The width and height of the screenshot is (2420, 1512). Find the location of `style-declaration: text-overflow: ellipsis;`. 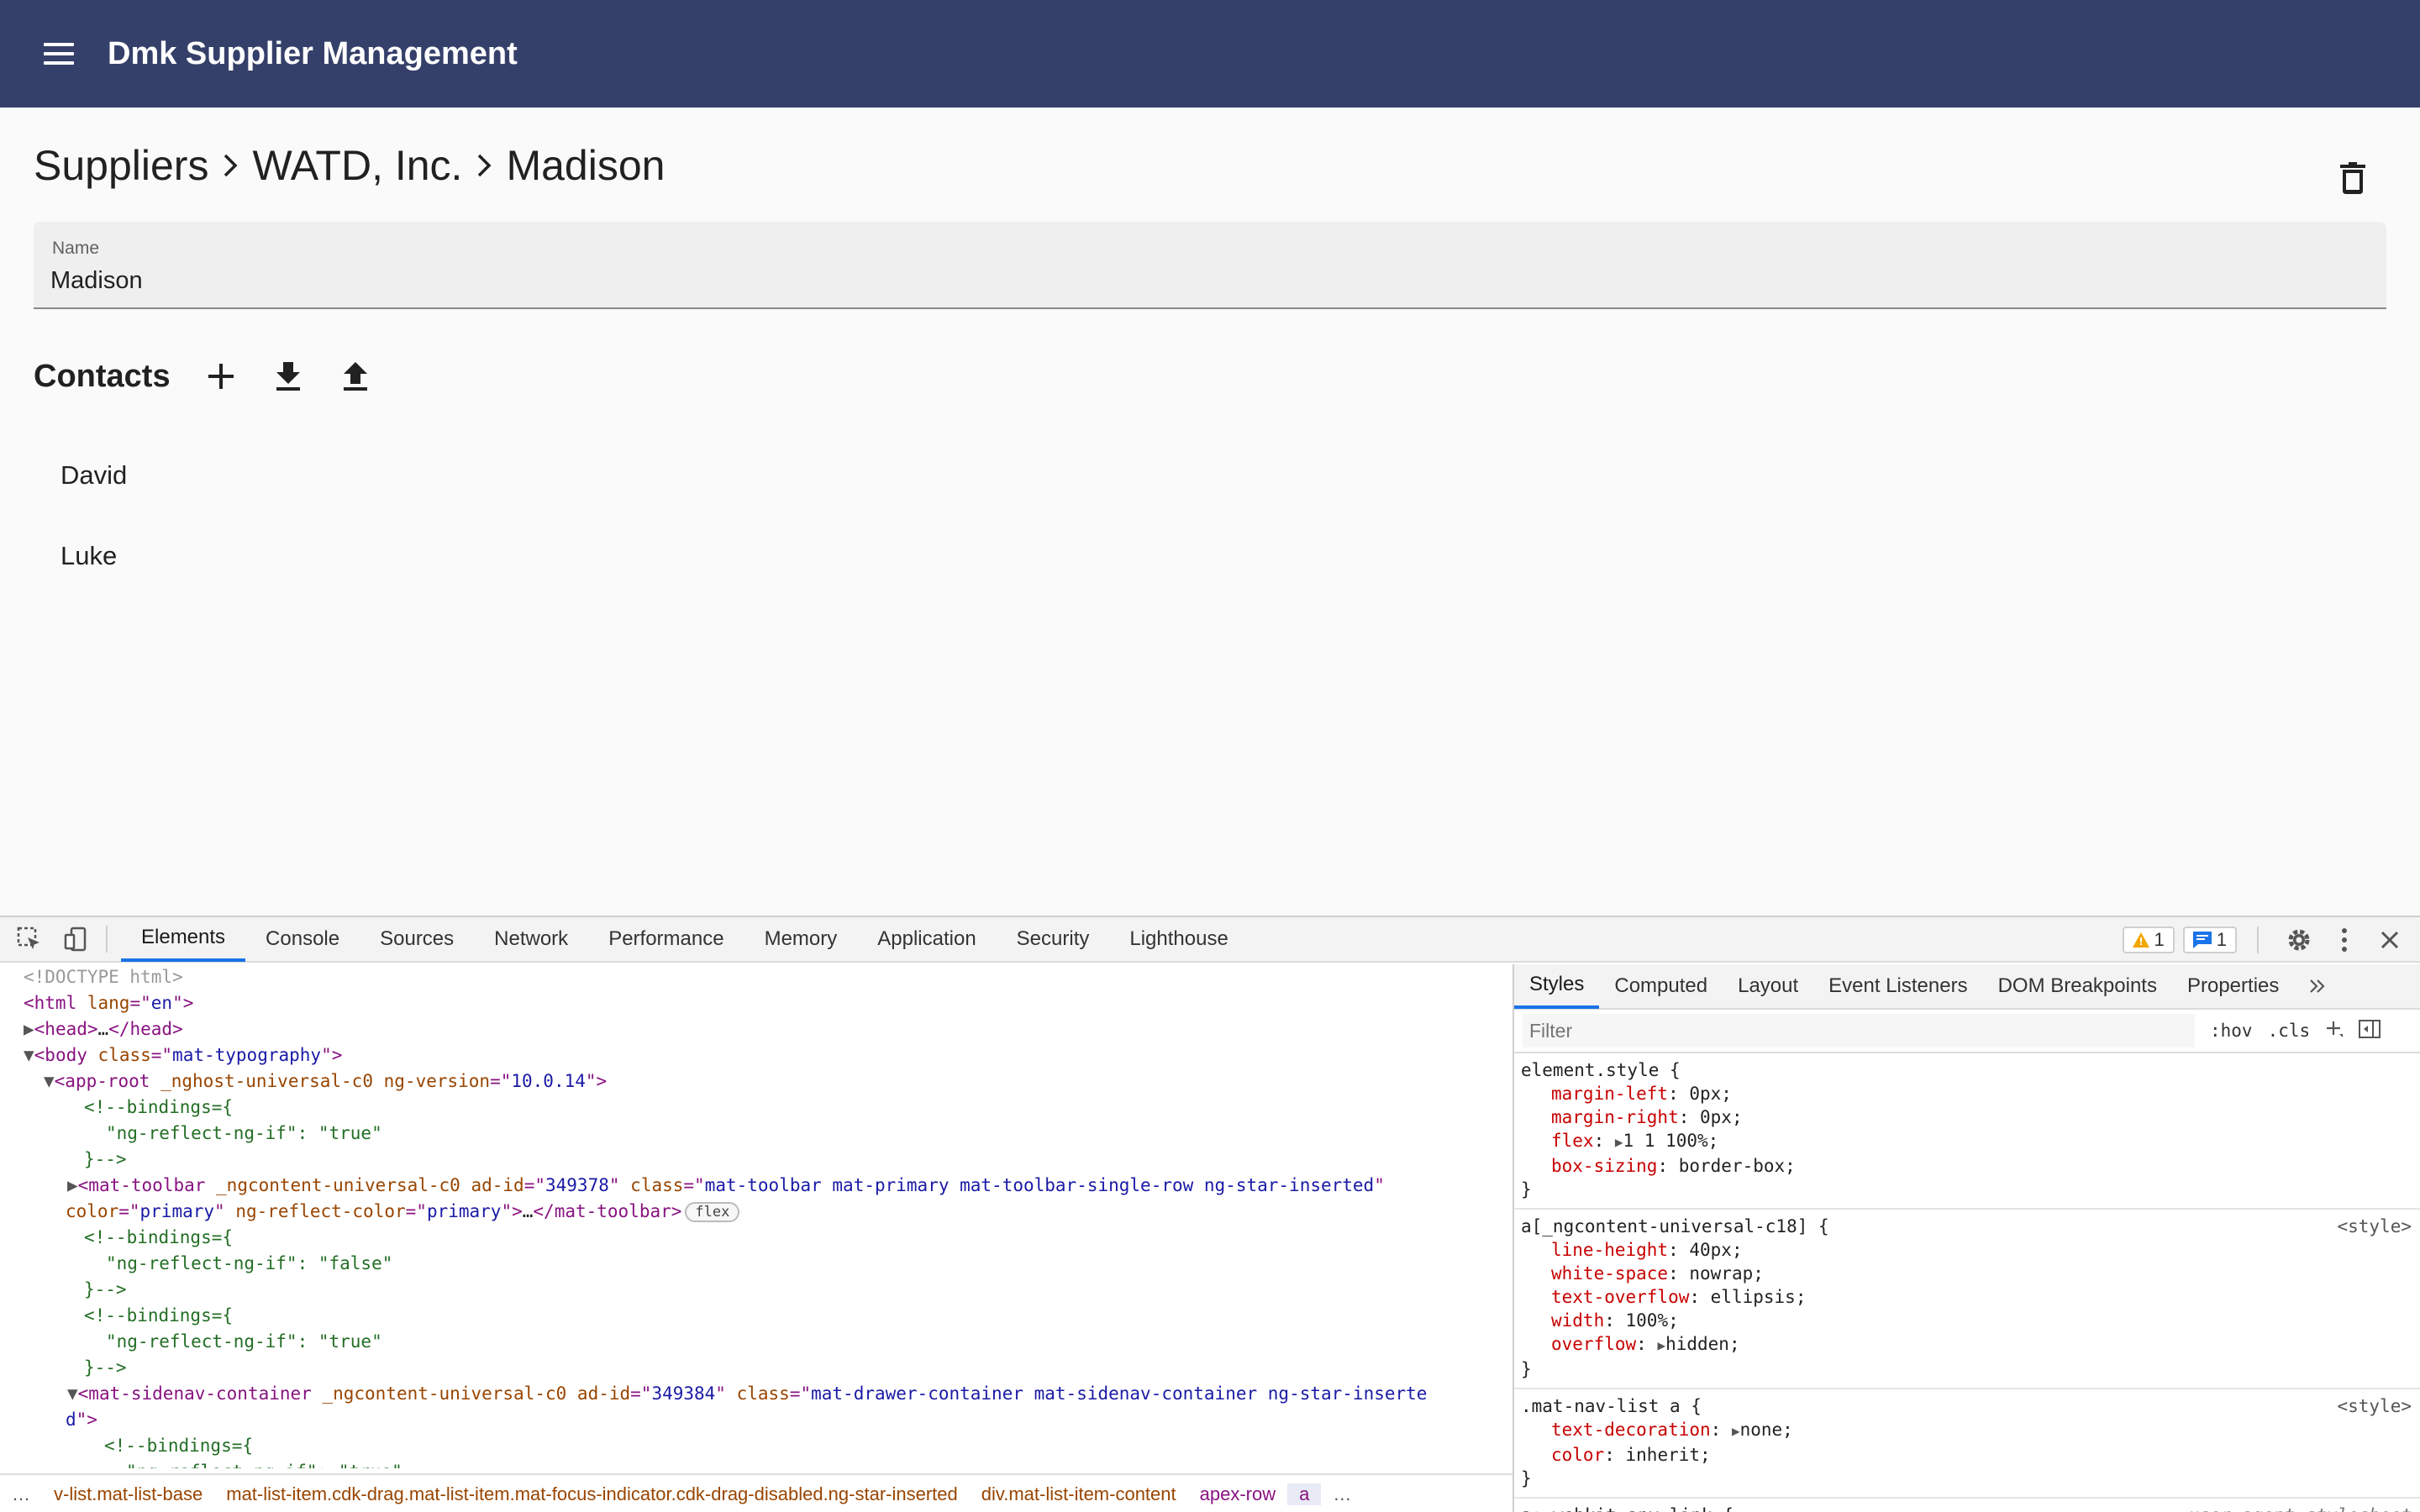

style-declaration: text-overflow: ellipsis; is located at coordinates (1967, 1297).